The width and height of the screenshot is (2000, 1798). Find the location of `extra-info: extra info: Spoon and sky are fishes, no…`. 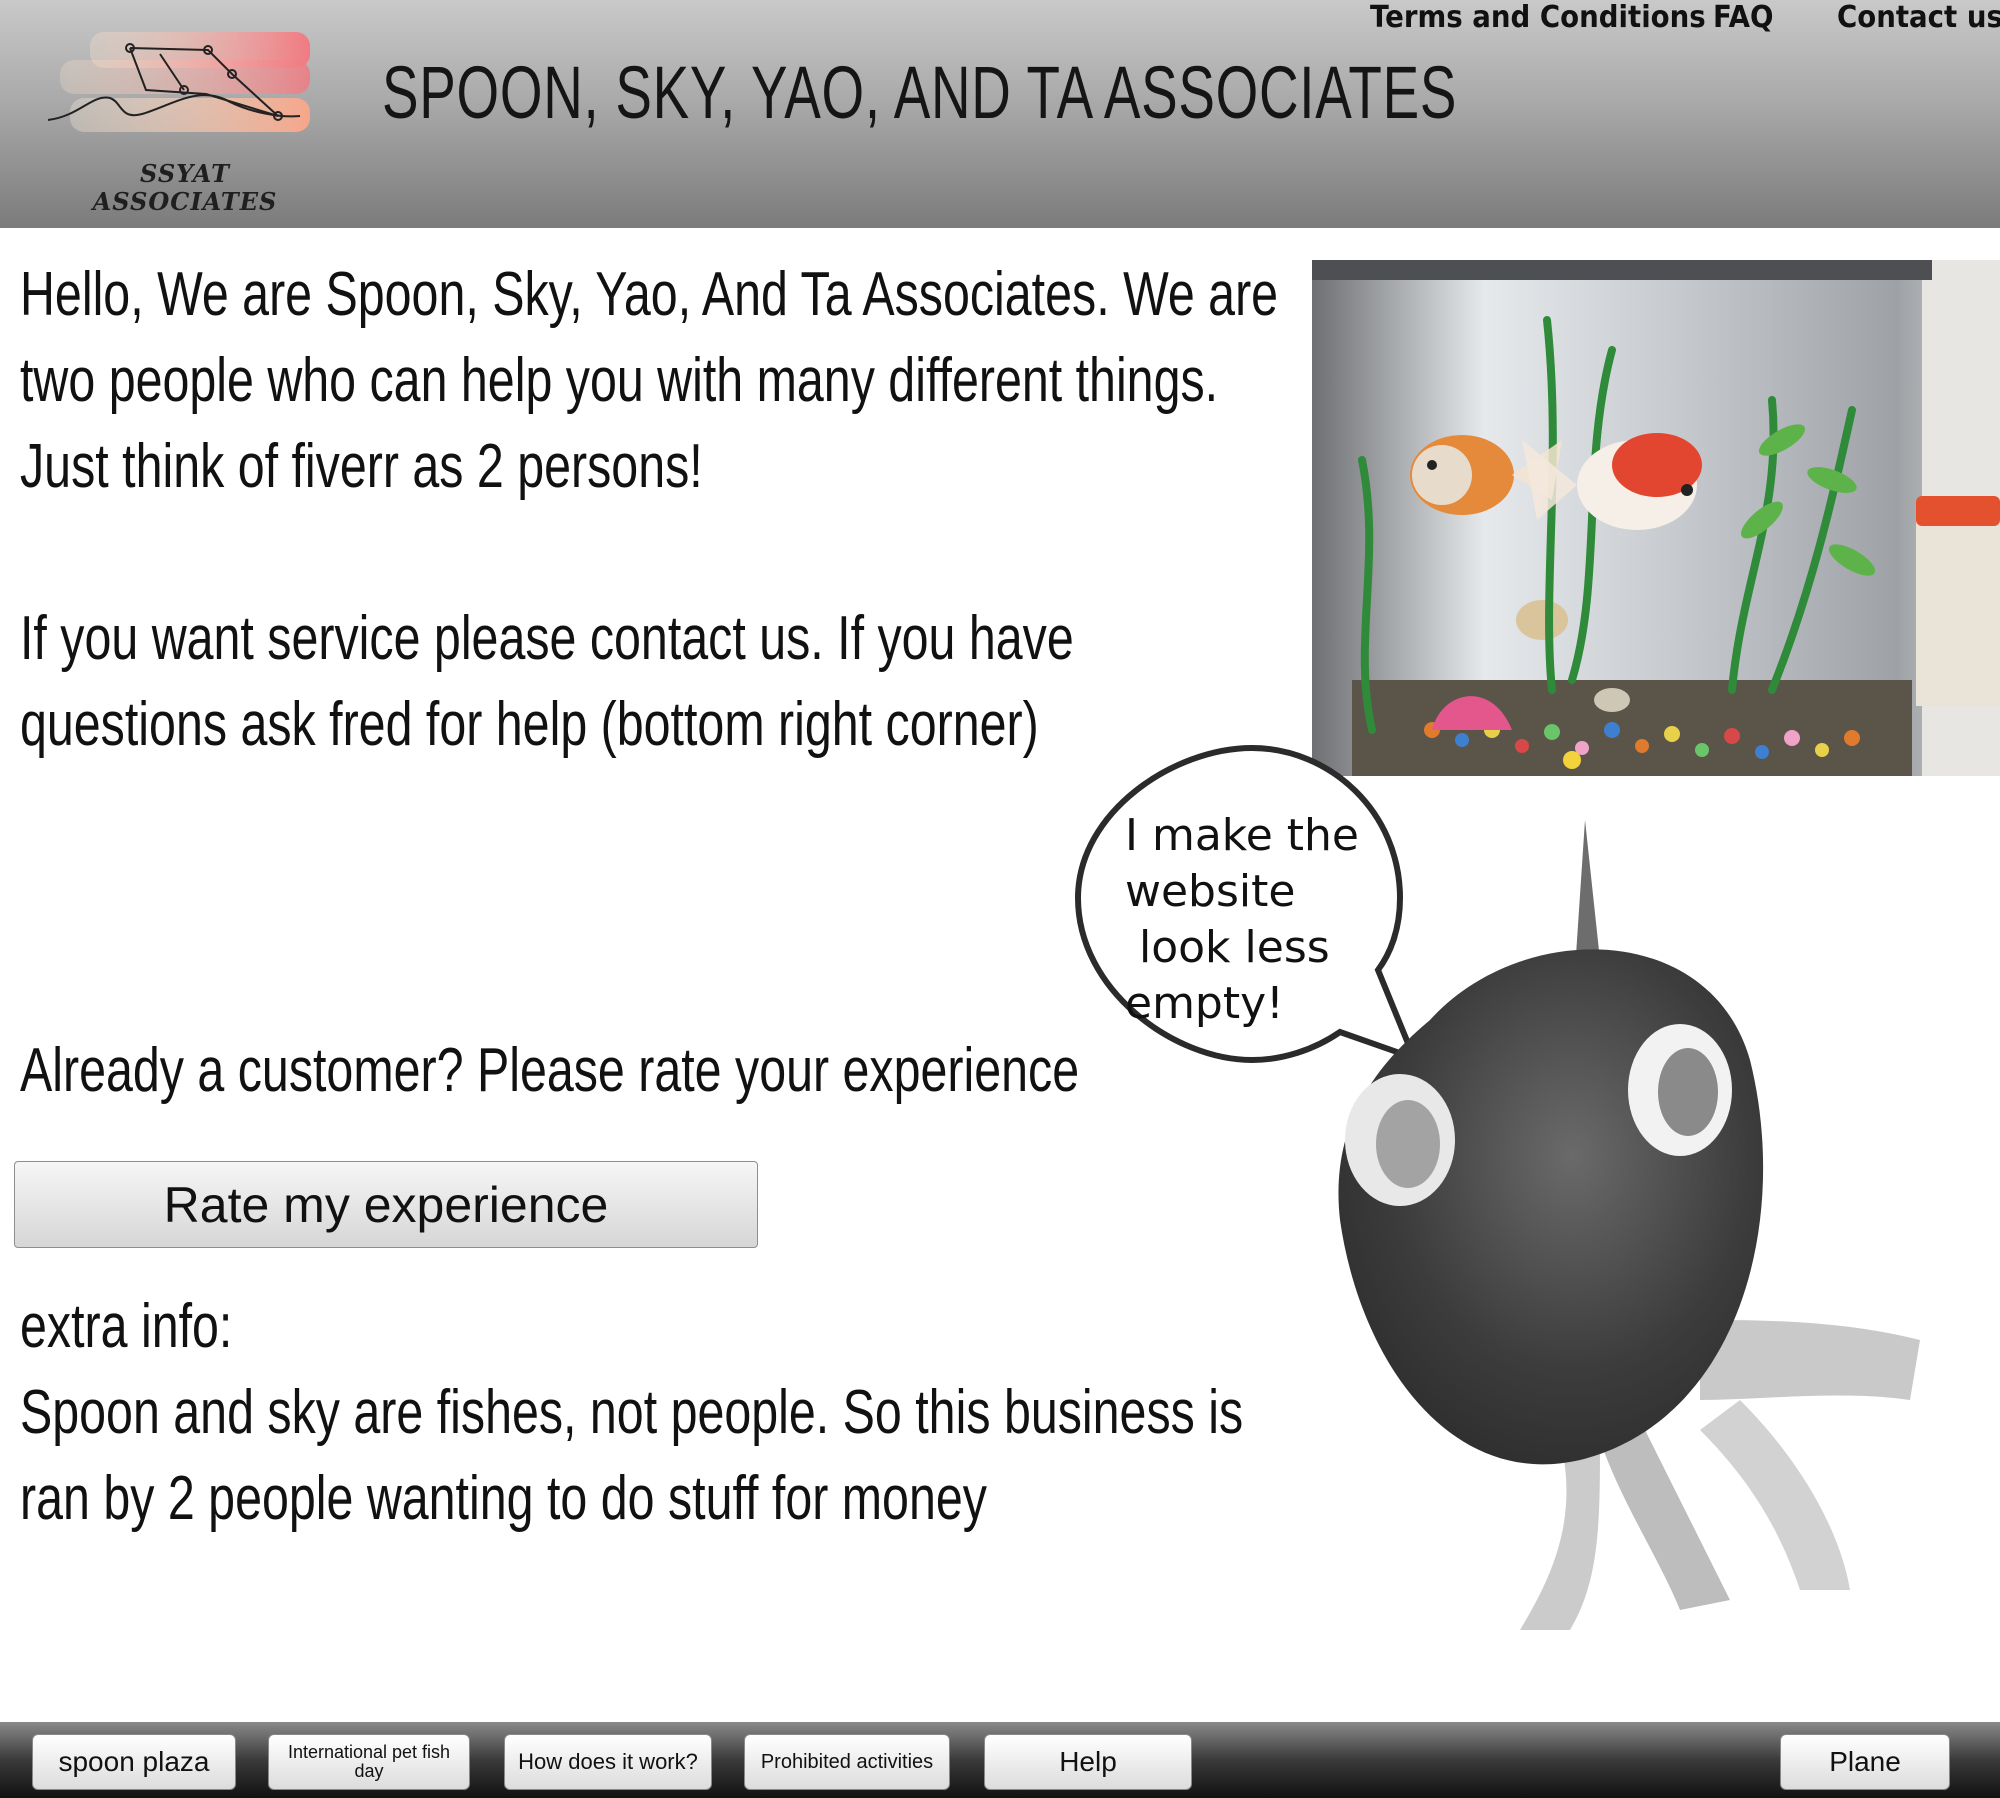

extra-info: extra info: Spoon and sky are fishes, no… is located at coordinates (631, 1413).